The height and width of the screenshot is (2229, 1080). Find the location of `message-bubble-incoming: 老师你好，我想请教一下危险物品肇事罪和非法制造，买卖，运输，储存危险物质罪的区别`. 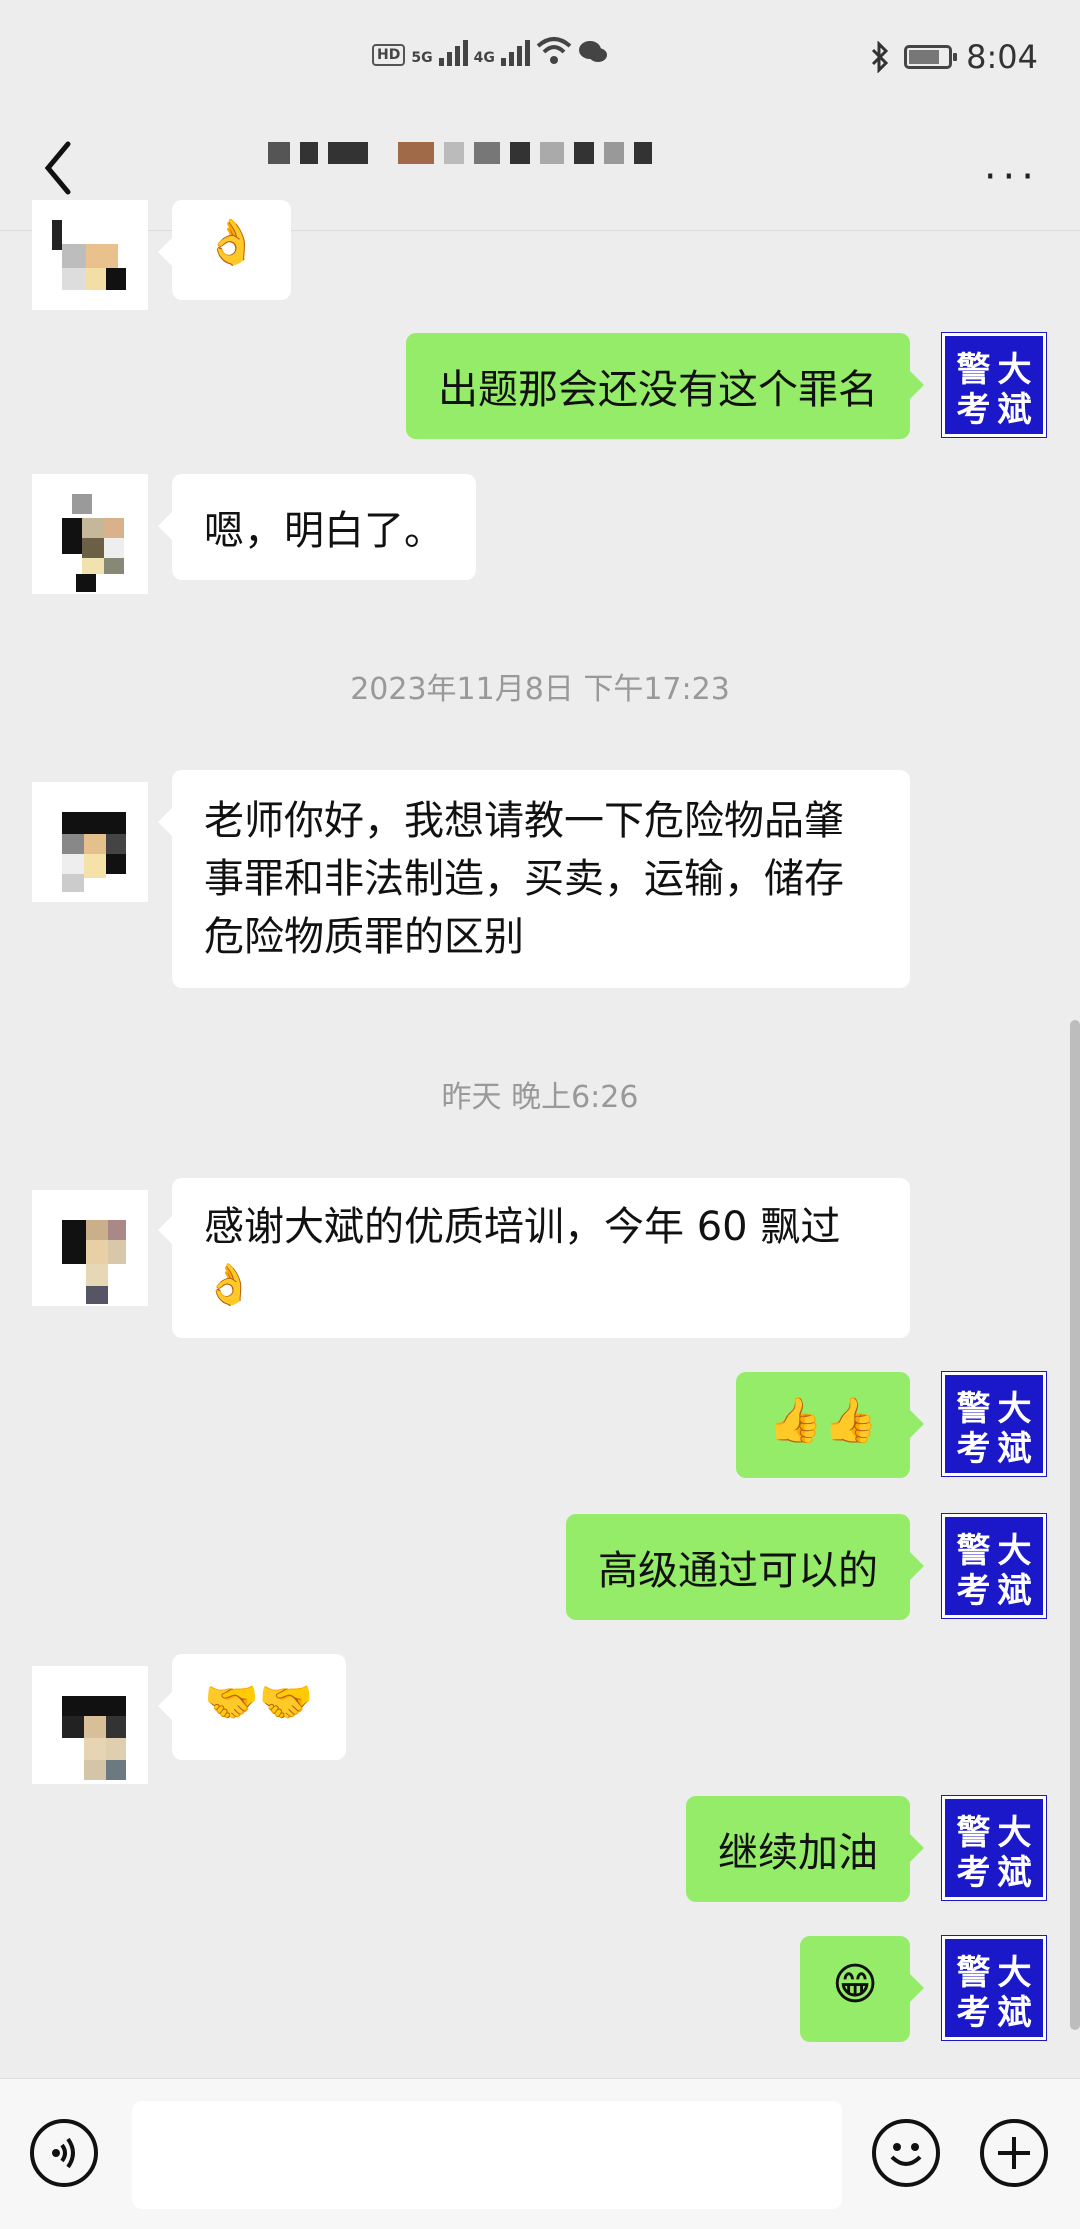

message-bubble-incoming: 老师你好，我想请教一下危险物品肇事罪和非法制造，买卖，运输，储存危险物质罪的区别 is located at coordinates (534, 879).